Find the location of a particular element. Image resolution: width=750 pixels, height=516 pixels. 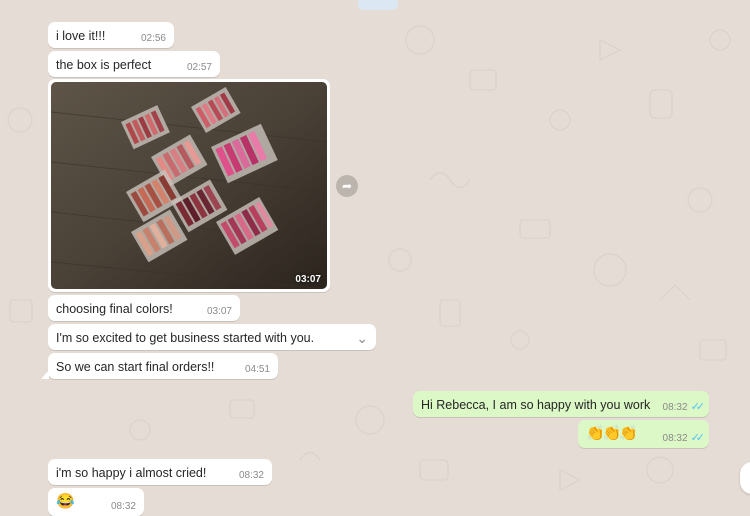

message-bubble-incoming: the box is perfect 02:57 is located at coordinates (134, 64).